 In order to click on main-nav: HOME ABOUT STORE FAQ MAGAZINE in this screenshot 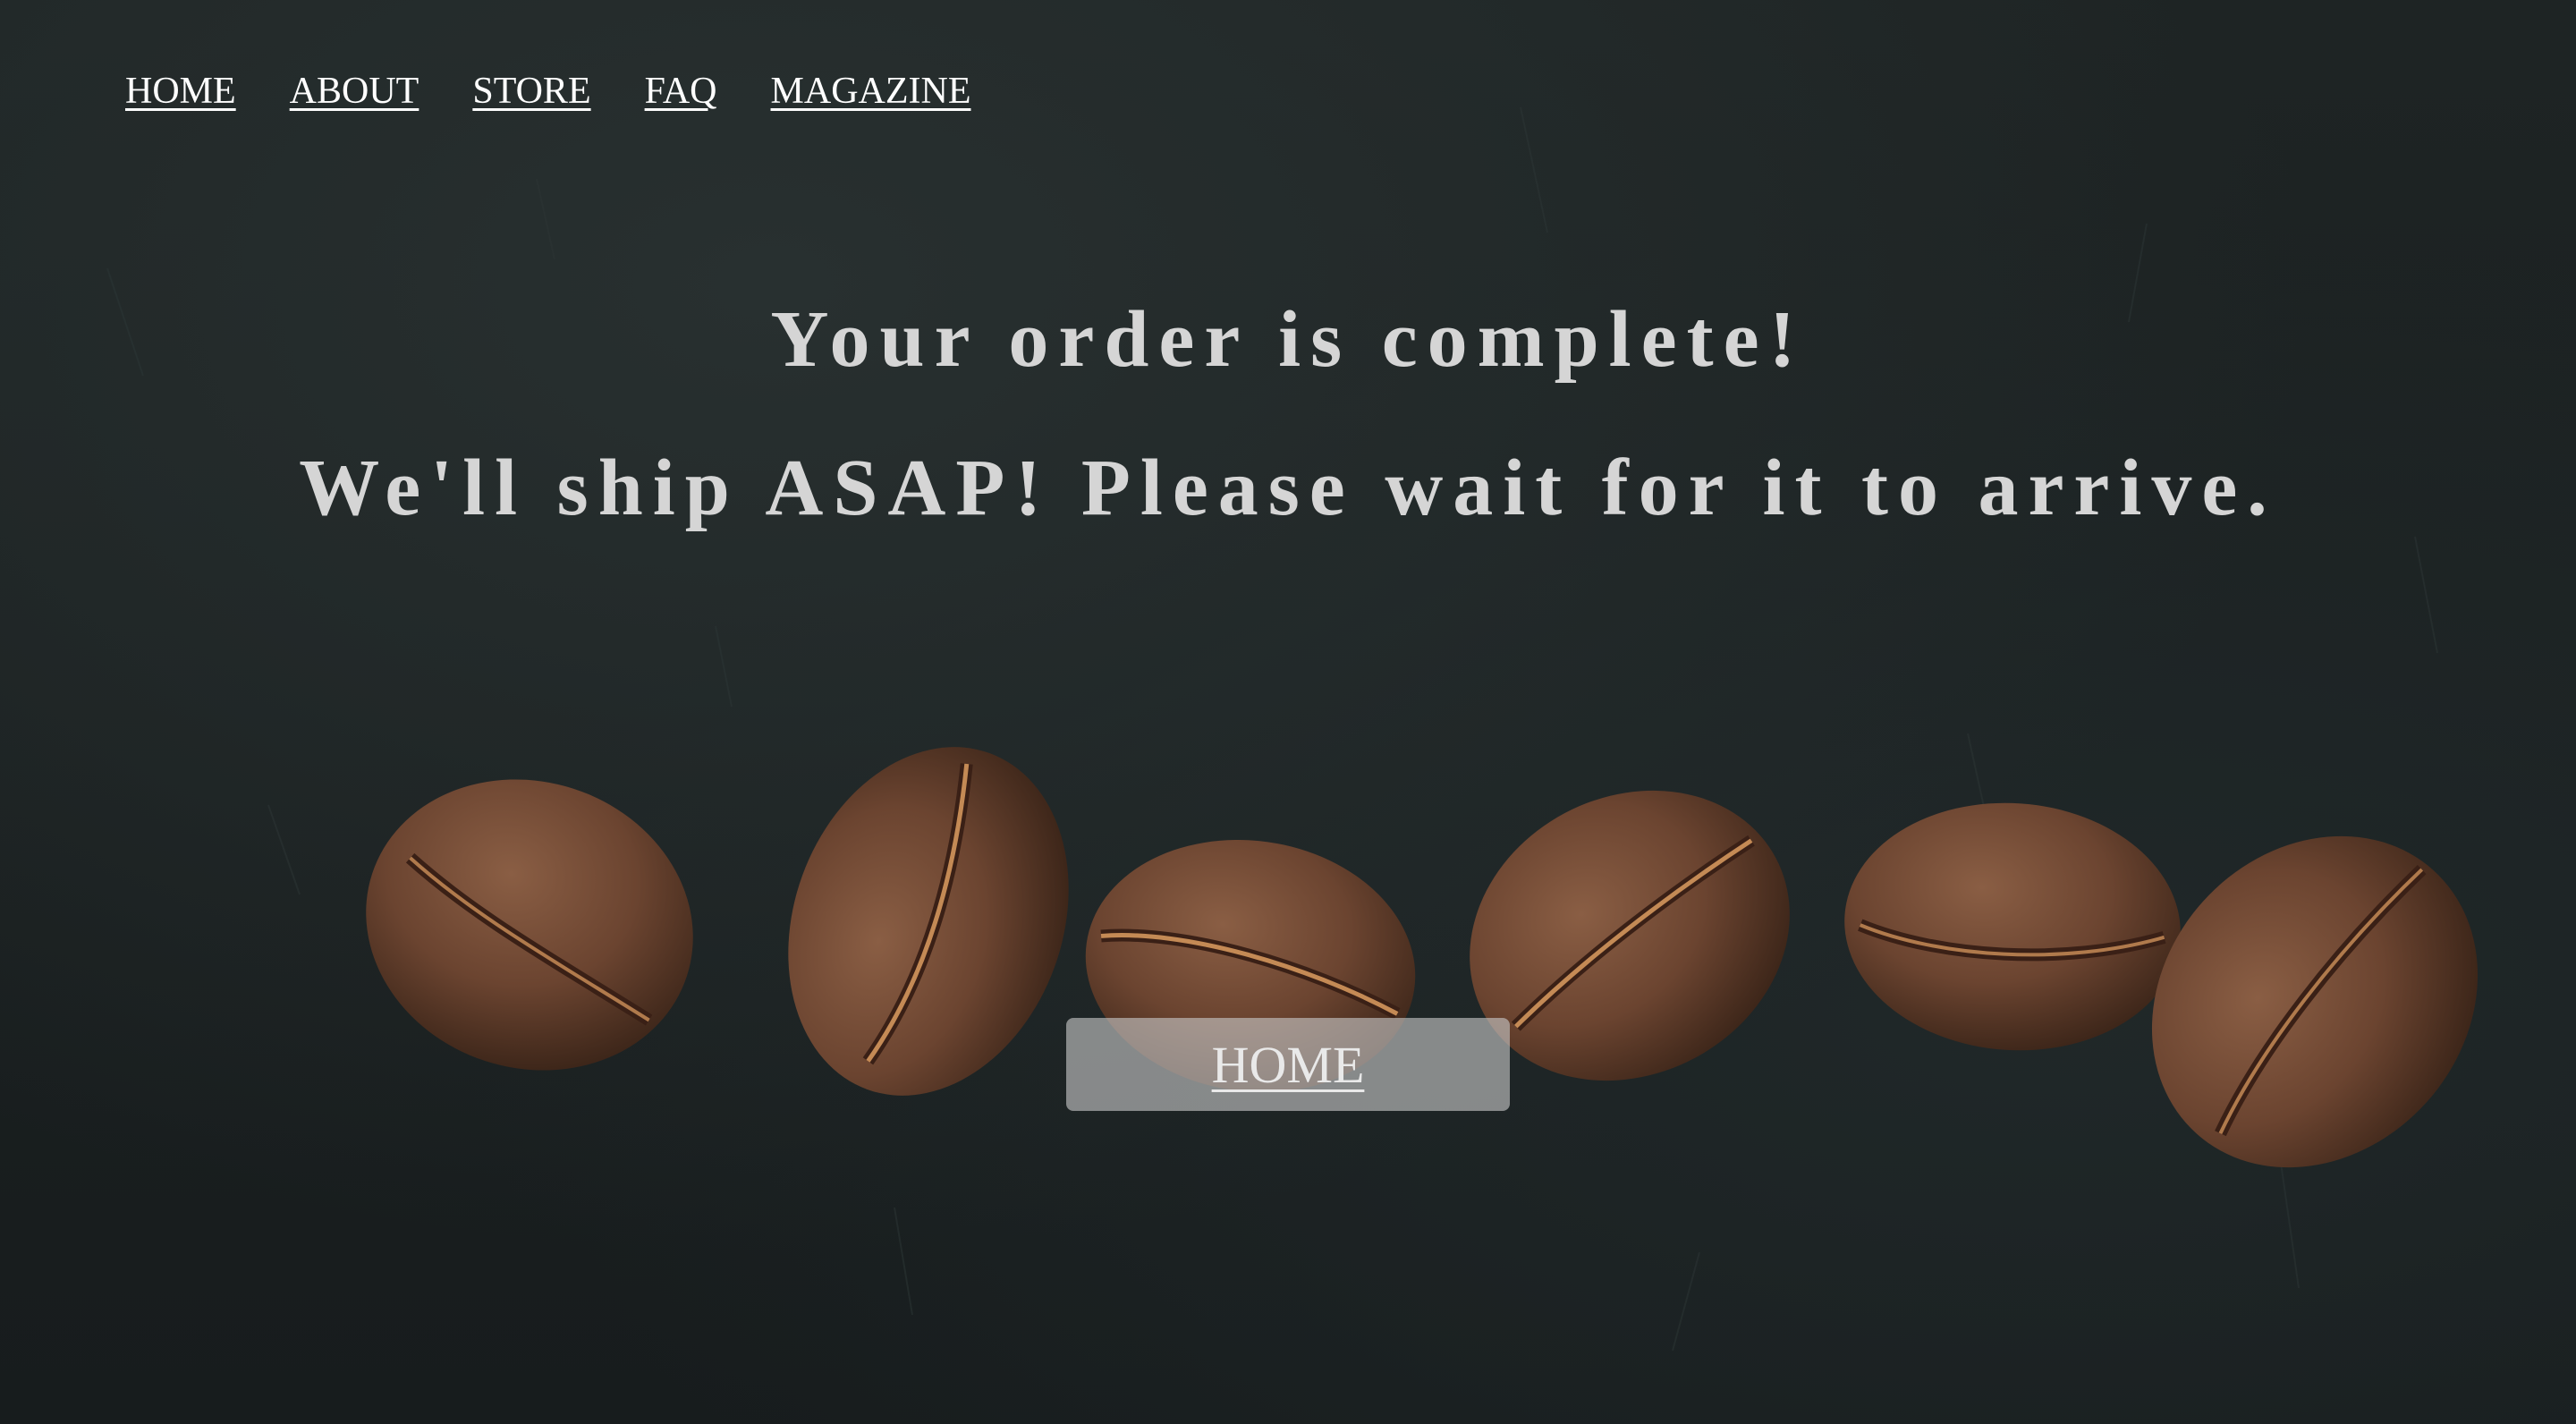, I will do `click(547, 91)`.